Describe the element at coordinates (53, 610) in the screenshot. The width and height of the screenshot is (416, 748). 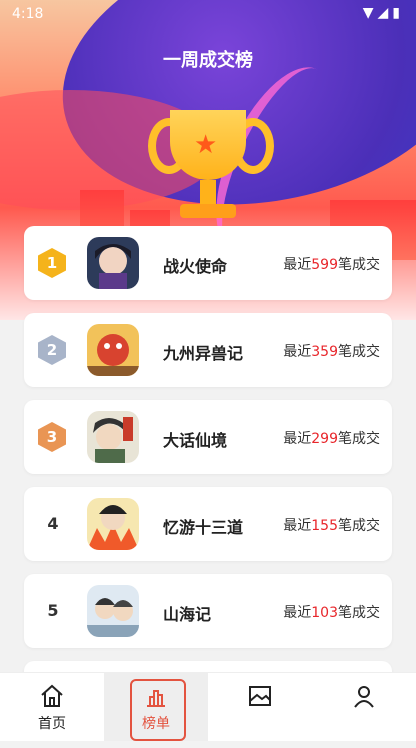
I see `rank-number: 5` at that location.